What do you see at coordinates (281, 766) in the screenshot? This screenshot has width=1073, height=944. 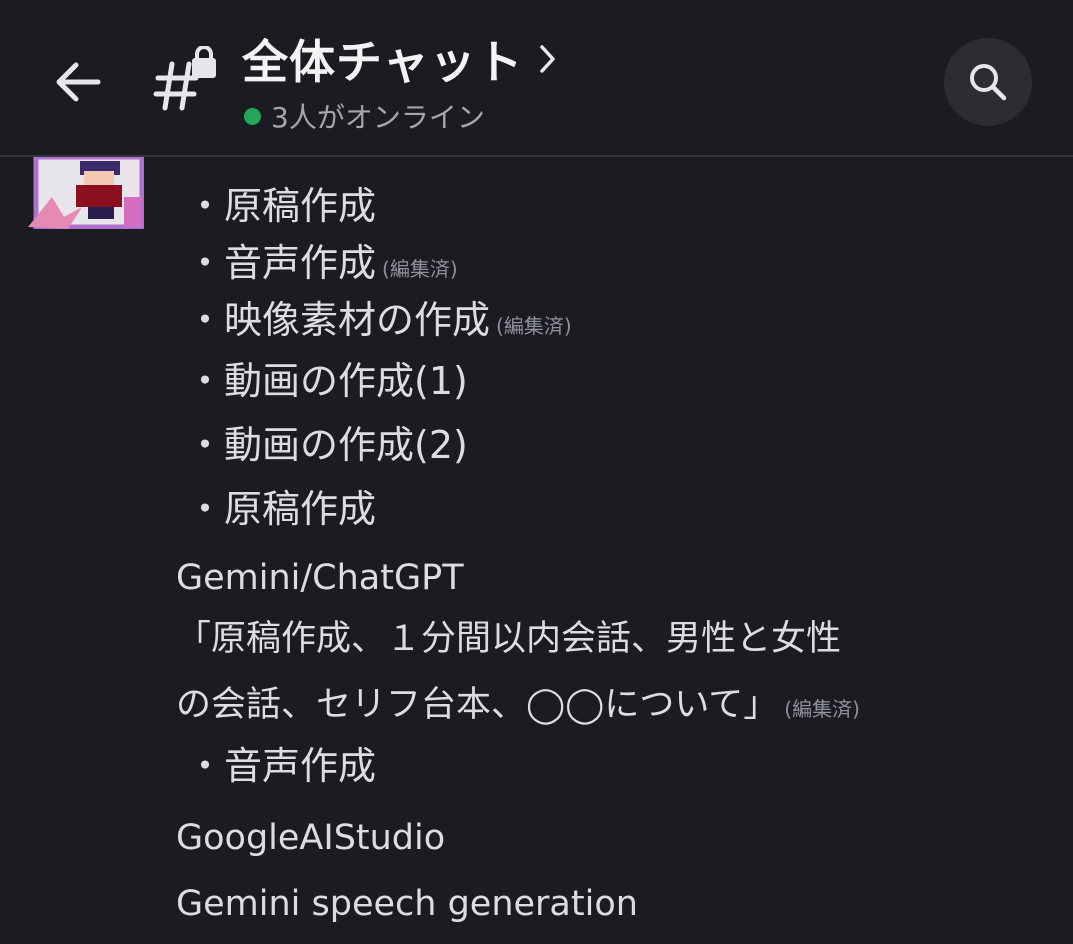 I see `message-line: ・音声作成` at bounding box center [281, 766].